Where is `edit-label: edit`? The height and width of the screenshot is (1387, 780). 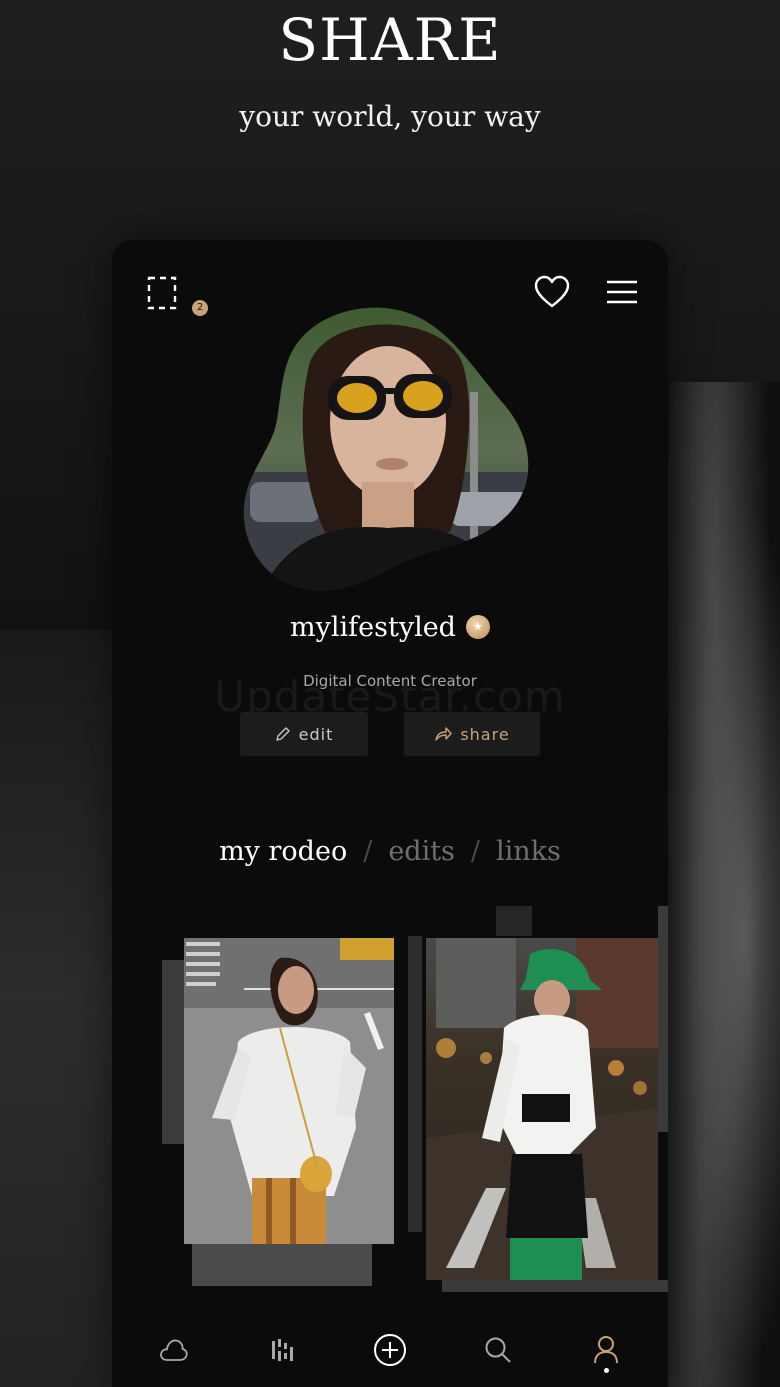 edit-label: edit is located at coordinates (316, 734).